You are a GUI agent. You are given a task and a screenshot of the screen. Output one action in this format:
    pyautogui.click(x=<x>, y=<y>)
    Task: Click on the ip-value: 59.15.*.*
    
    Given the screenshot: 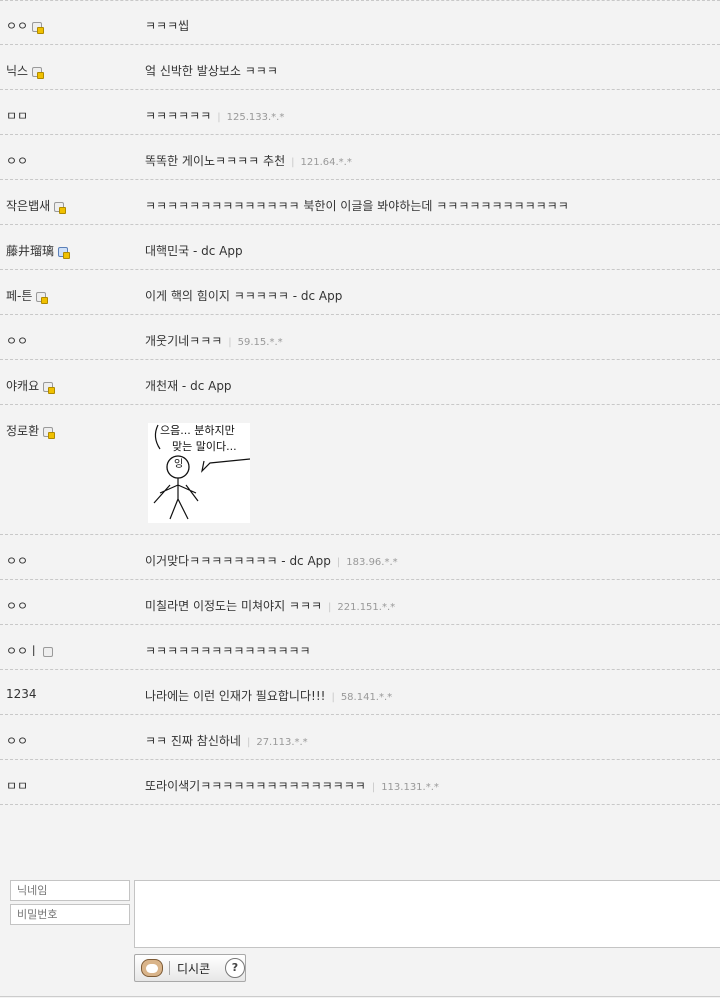 What is the action you would take?
    pyautogui.click(x=260, y=342)
    